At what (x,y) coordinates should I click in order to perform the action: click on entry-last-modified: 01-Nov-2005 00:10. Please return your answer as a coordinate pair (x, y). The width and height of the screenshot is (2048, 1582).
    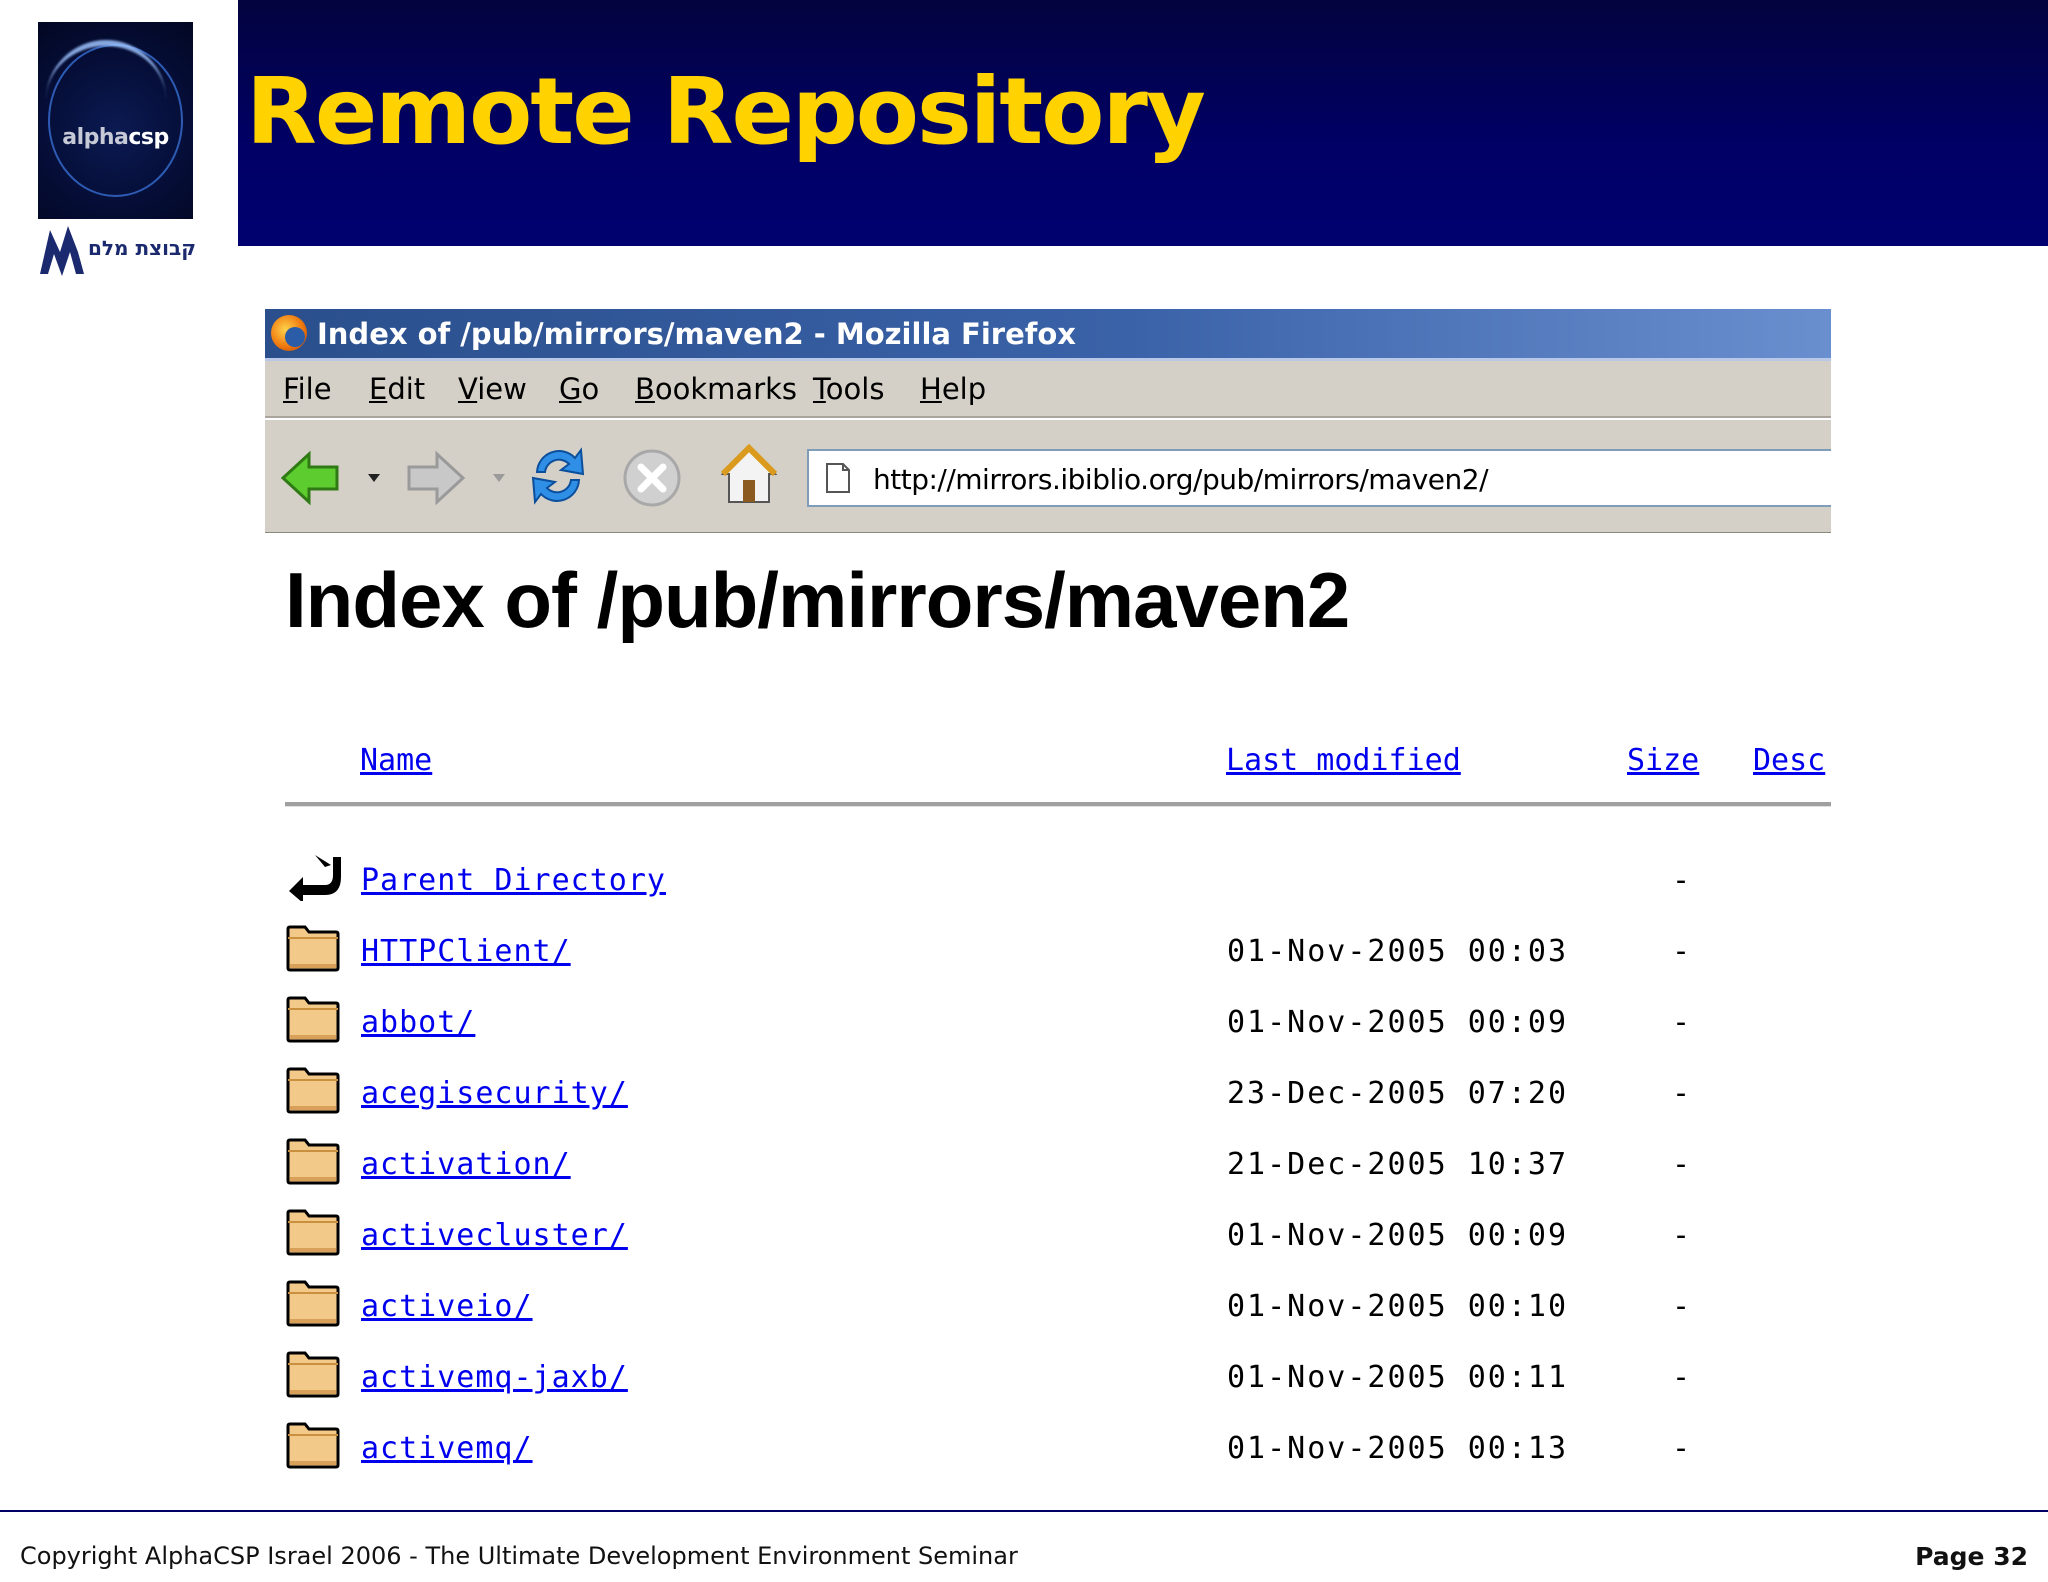
    Looking at the image, I should click on (1398, 1306).